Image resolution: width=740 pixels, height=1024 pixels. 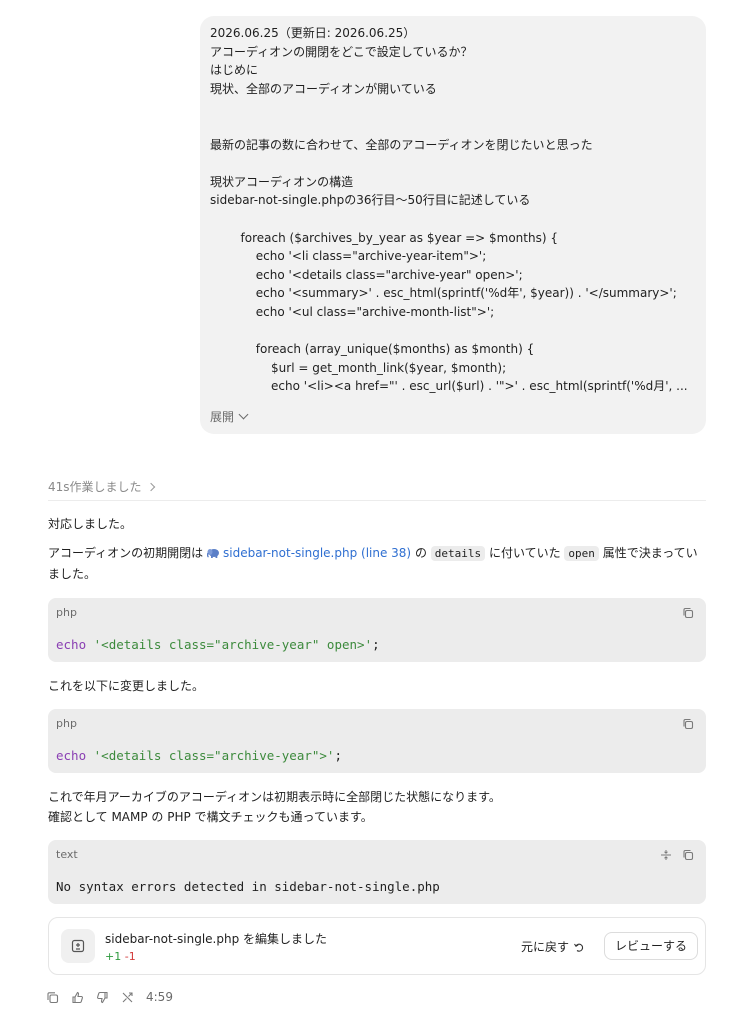 What do you see at coordinates (214, 755) in the screenshot?
I see `code-string: '<details class="archive-year">'` at bounding box center [214, 755].